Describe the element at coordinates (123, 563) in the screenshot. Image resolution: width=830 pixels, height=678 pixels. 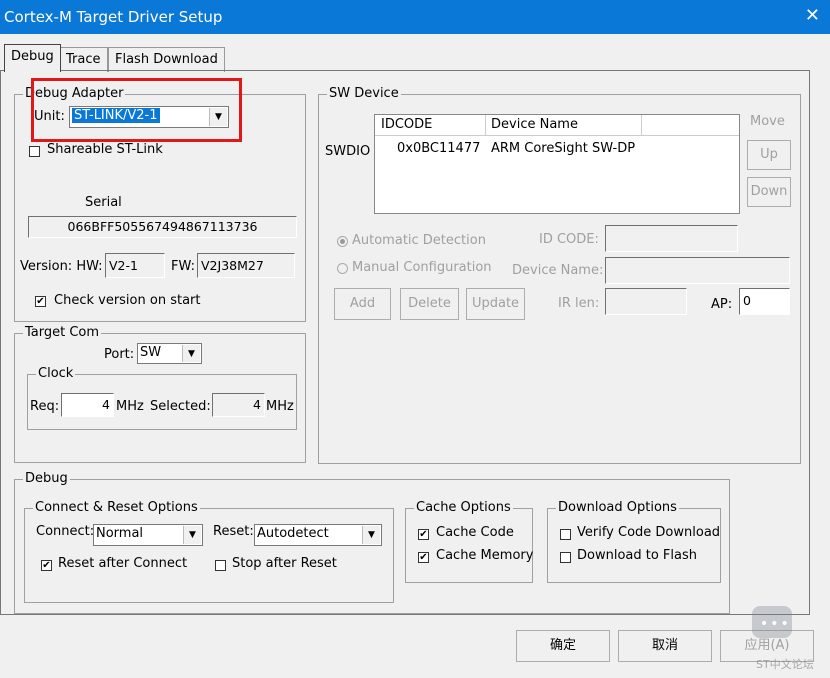
I see `reset-after-connect-label: Reset after Connect` at that location.